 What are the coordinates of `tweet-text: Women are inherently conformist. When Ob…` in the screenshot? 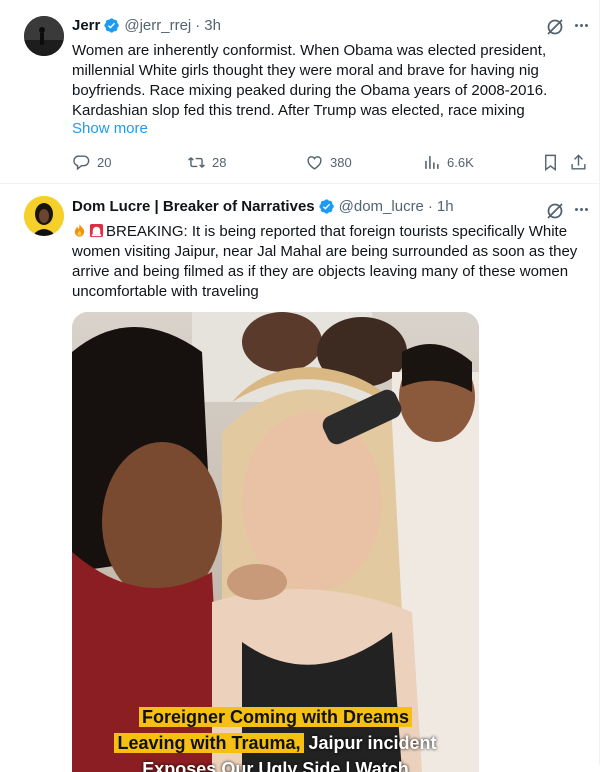 It's located at (310, 80).